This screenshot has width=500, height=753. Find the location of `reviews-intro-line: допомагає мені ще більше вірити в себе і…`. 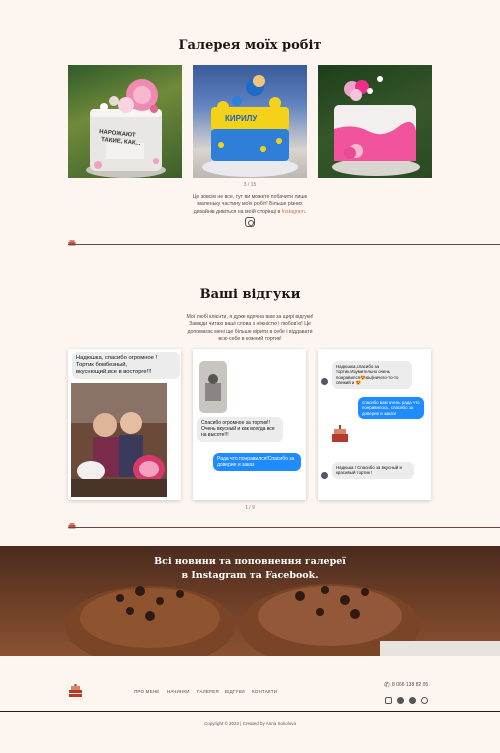

reviews-intro-line: допомагає мені ще більше вірити в себе і… is located at coordinates (250, 331).